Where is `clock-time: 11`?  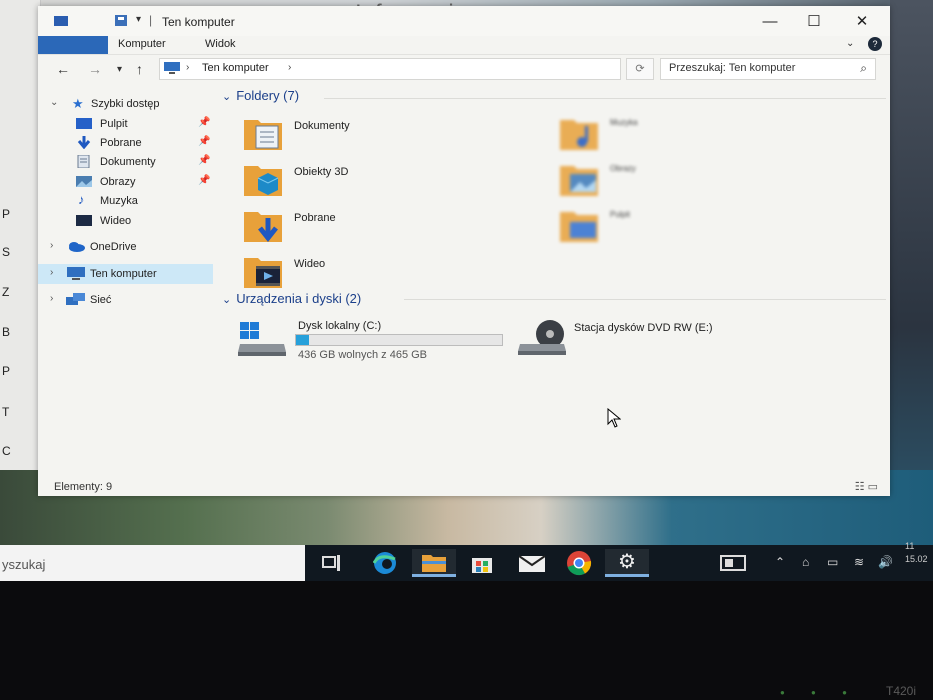
clock-time: 11 is located at coordinates (910, 546).